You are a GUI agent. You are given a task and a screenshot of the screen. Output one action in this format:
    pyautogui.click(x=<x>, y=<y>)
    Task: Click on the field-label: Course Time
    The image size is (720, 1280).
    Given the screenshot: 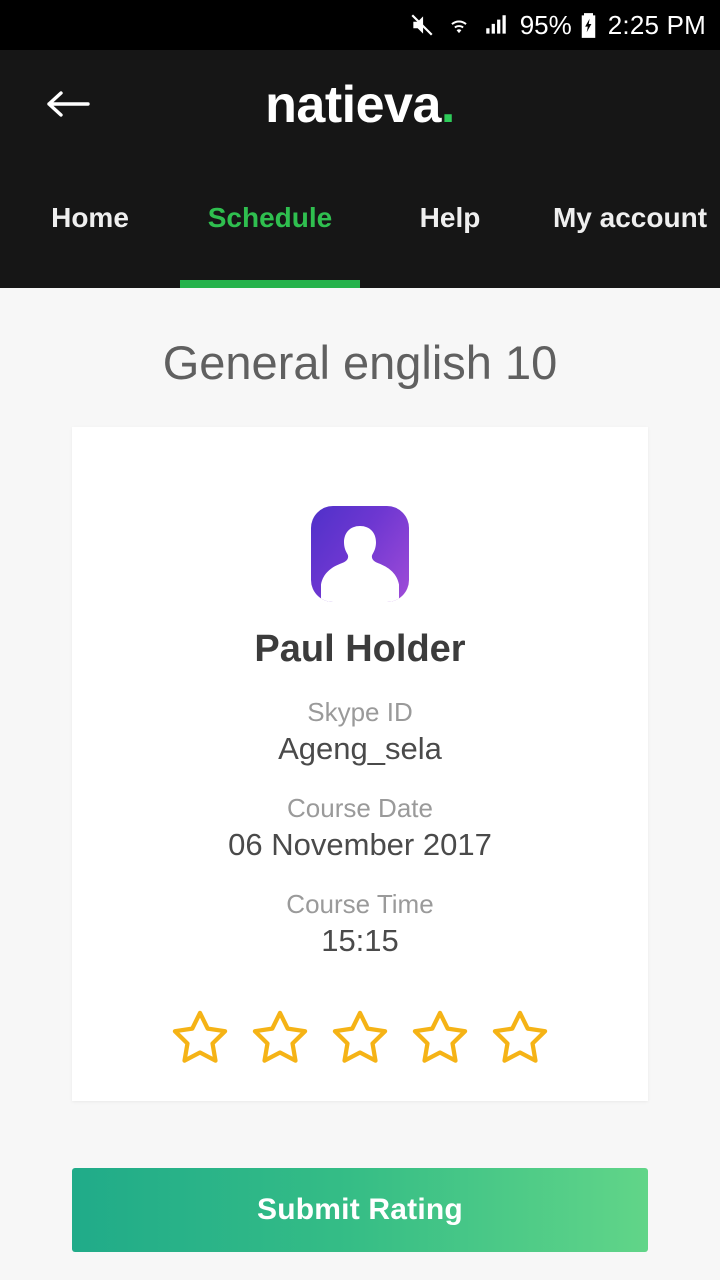 What is the action you would take?
    pyautogui.click(x=360, y=904)
    